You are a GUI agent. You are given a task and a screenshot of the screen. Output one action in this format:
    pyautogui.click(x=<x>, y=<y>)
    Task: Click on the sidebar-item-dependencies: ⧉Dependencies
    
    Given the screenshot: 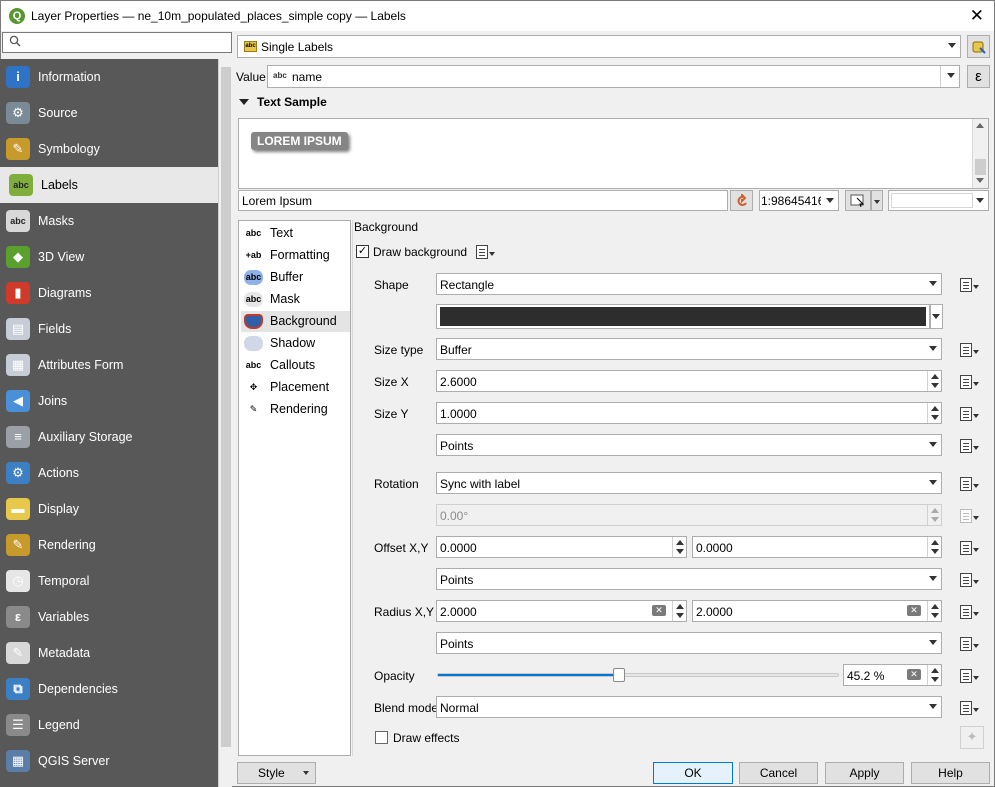 What is the action you would take?
    pyautogui.click(x=109, y=689)
    